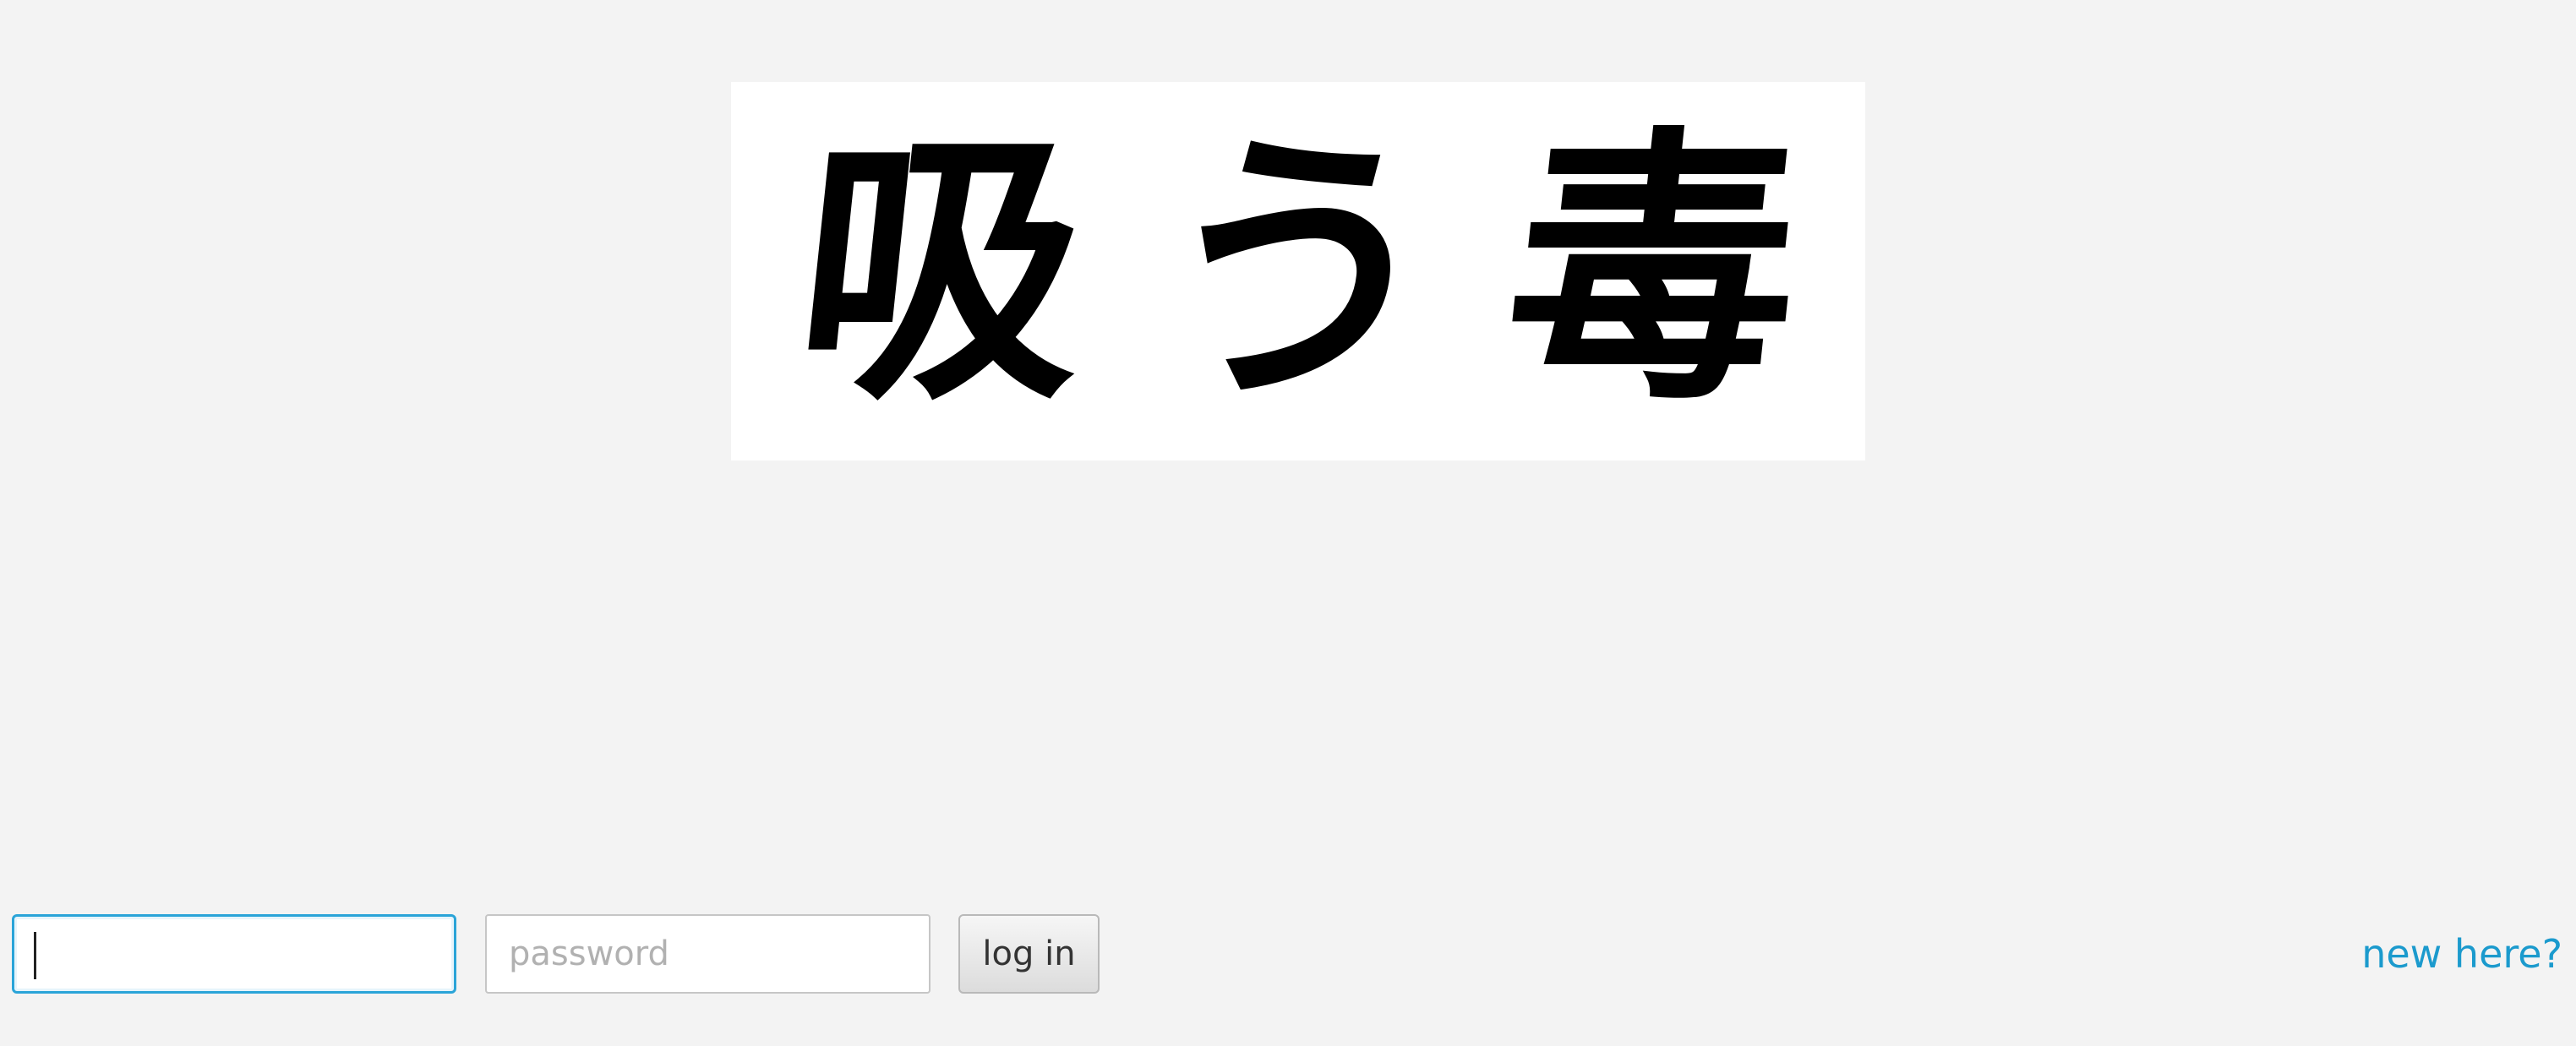 This screenshot has height=1046, width=2576. What do you see at coordinates (35, 955) in the screenshot?
I see `text-cursor` at bounding box center [35, 955].